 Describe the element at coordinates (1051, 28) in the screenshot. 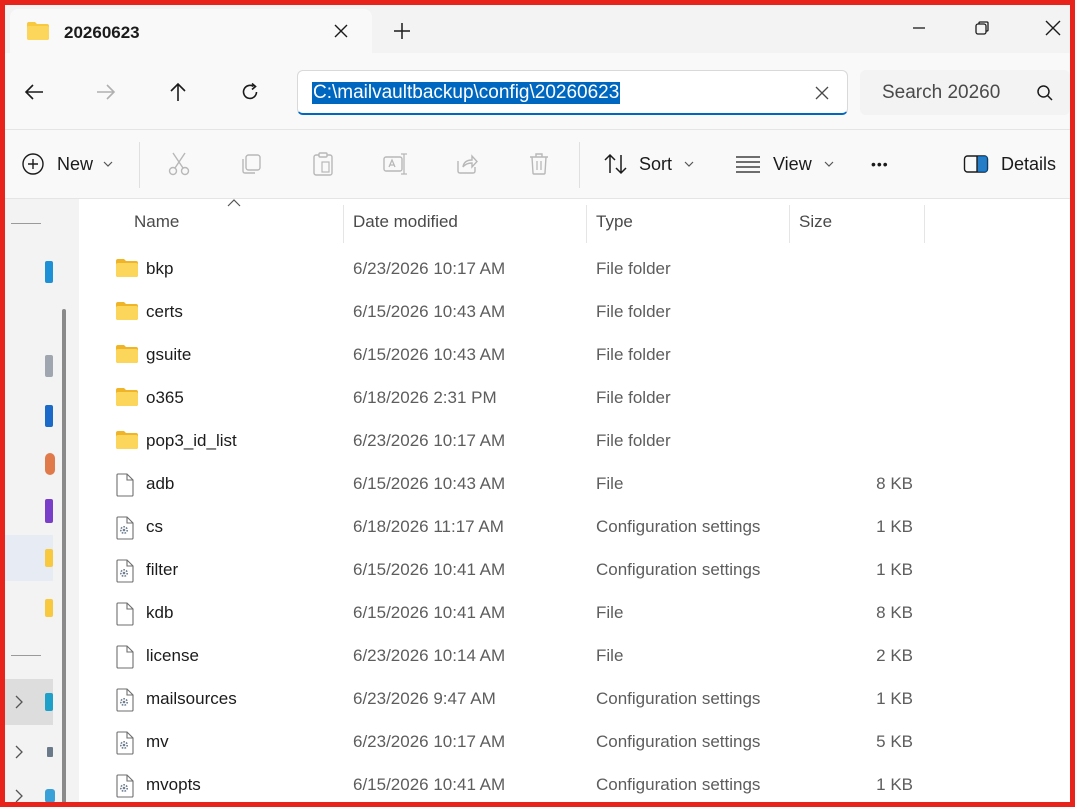

I see `close-window-button` at that location.